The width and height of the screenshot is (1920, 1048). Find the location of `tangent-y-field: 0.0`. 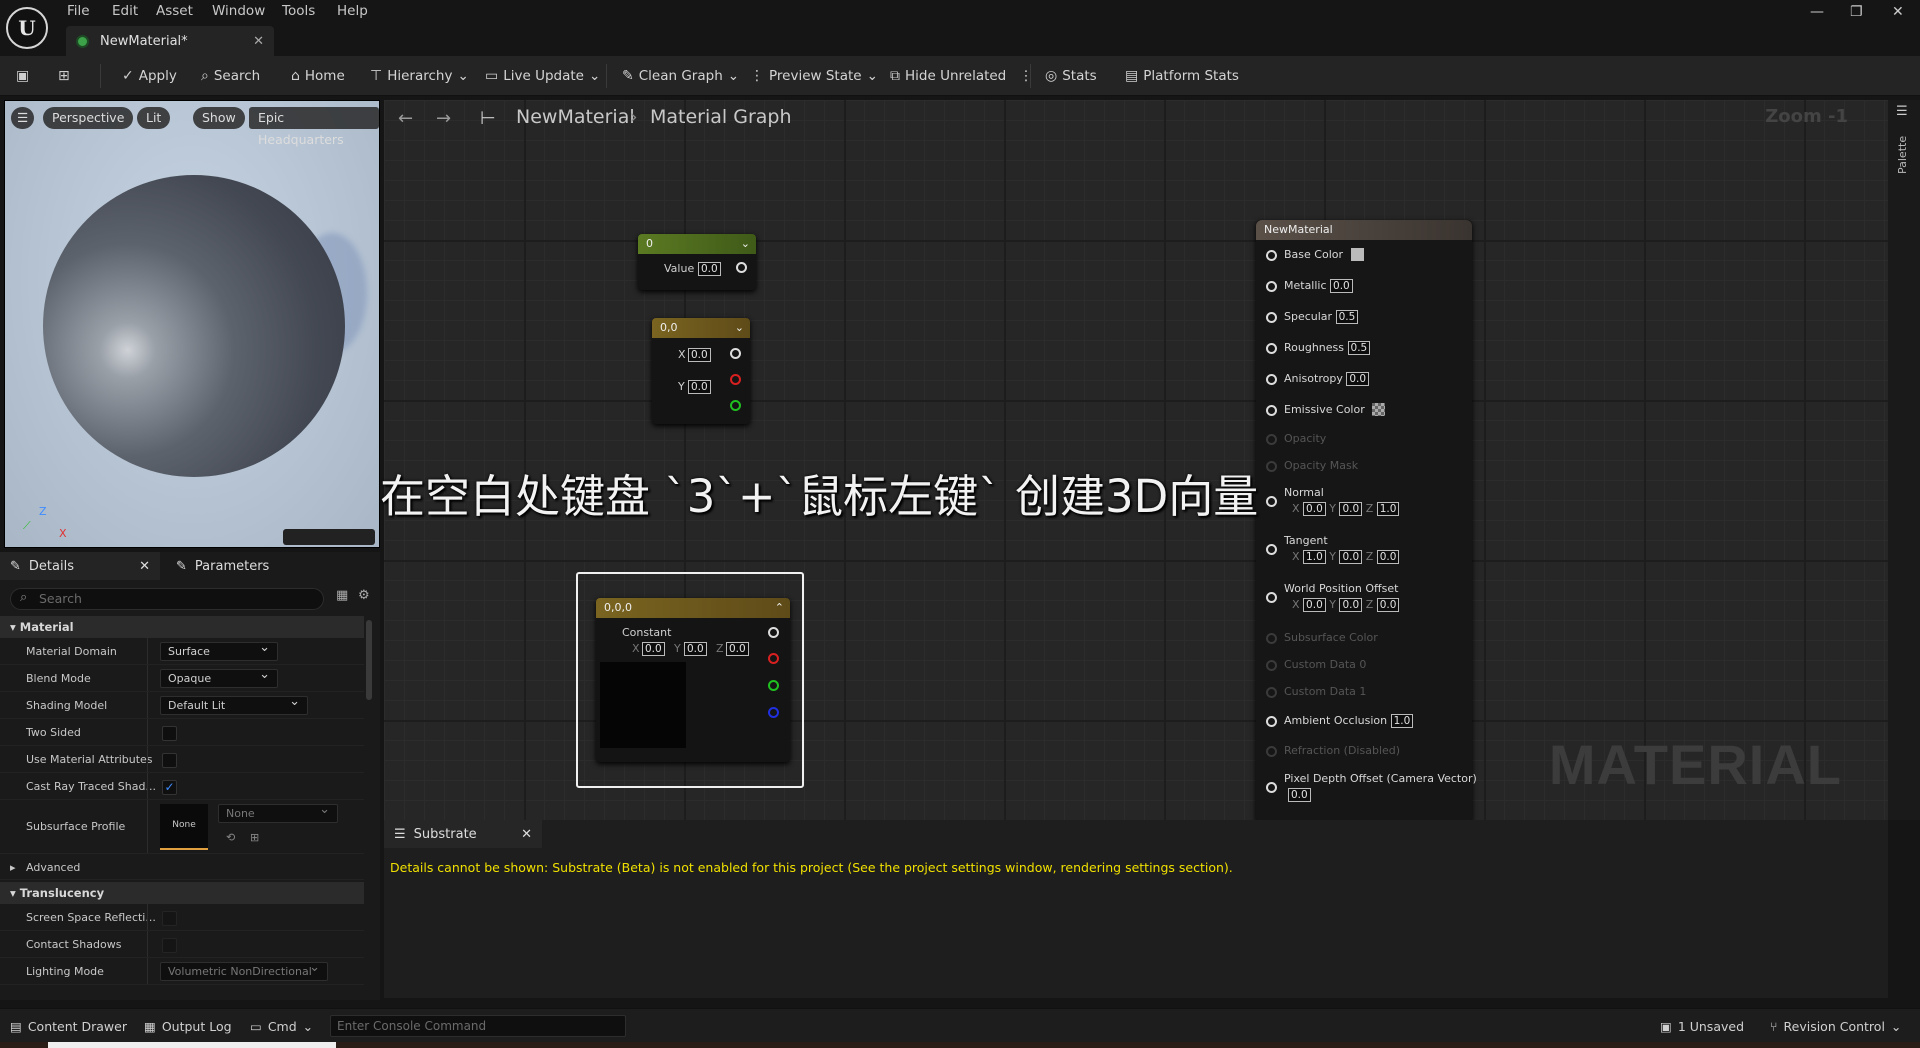

tangent-y-field: 0.0 is located at coordinates (1351, 557).